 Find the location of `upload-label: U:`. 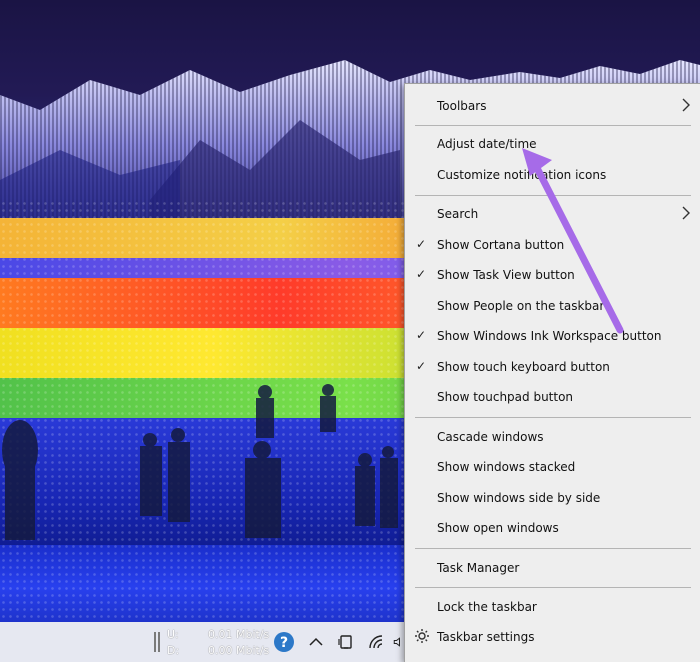

upload-label: U: is located at coordinates (173, 634).